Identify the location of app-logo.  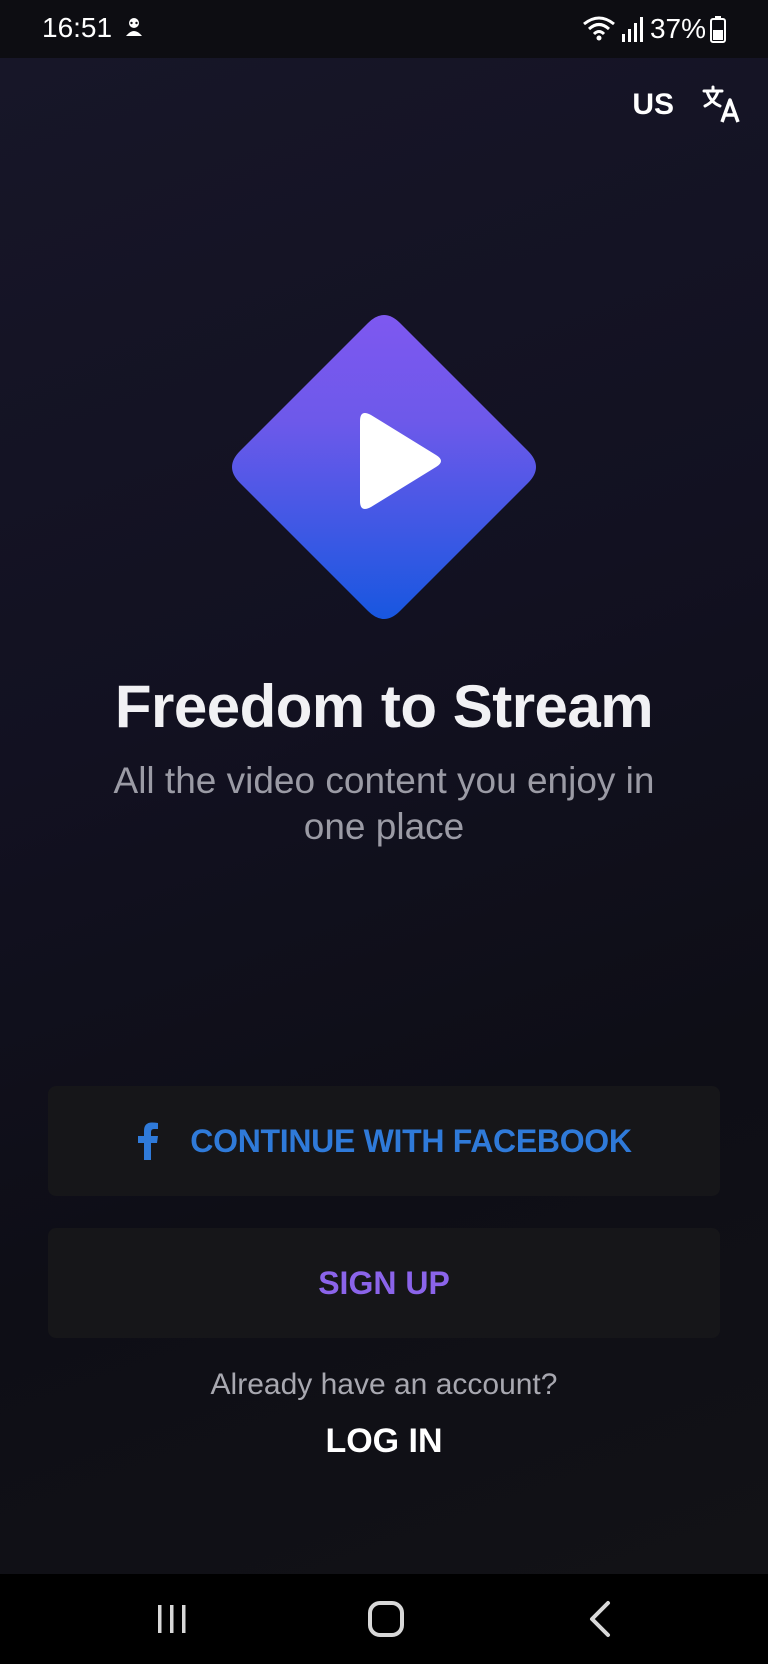
(384, 467).